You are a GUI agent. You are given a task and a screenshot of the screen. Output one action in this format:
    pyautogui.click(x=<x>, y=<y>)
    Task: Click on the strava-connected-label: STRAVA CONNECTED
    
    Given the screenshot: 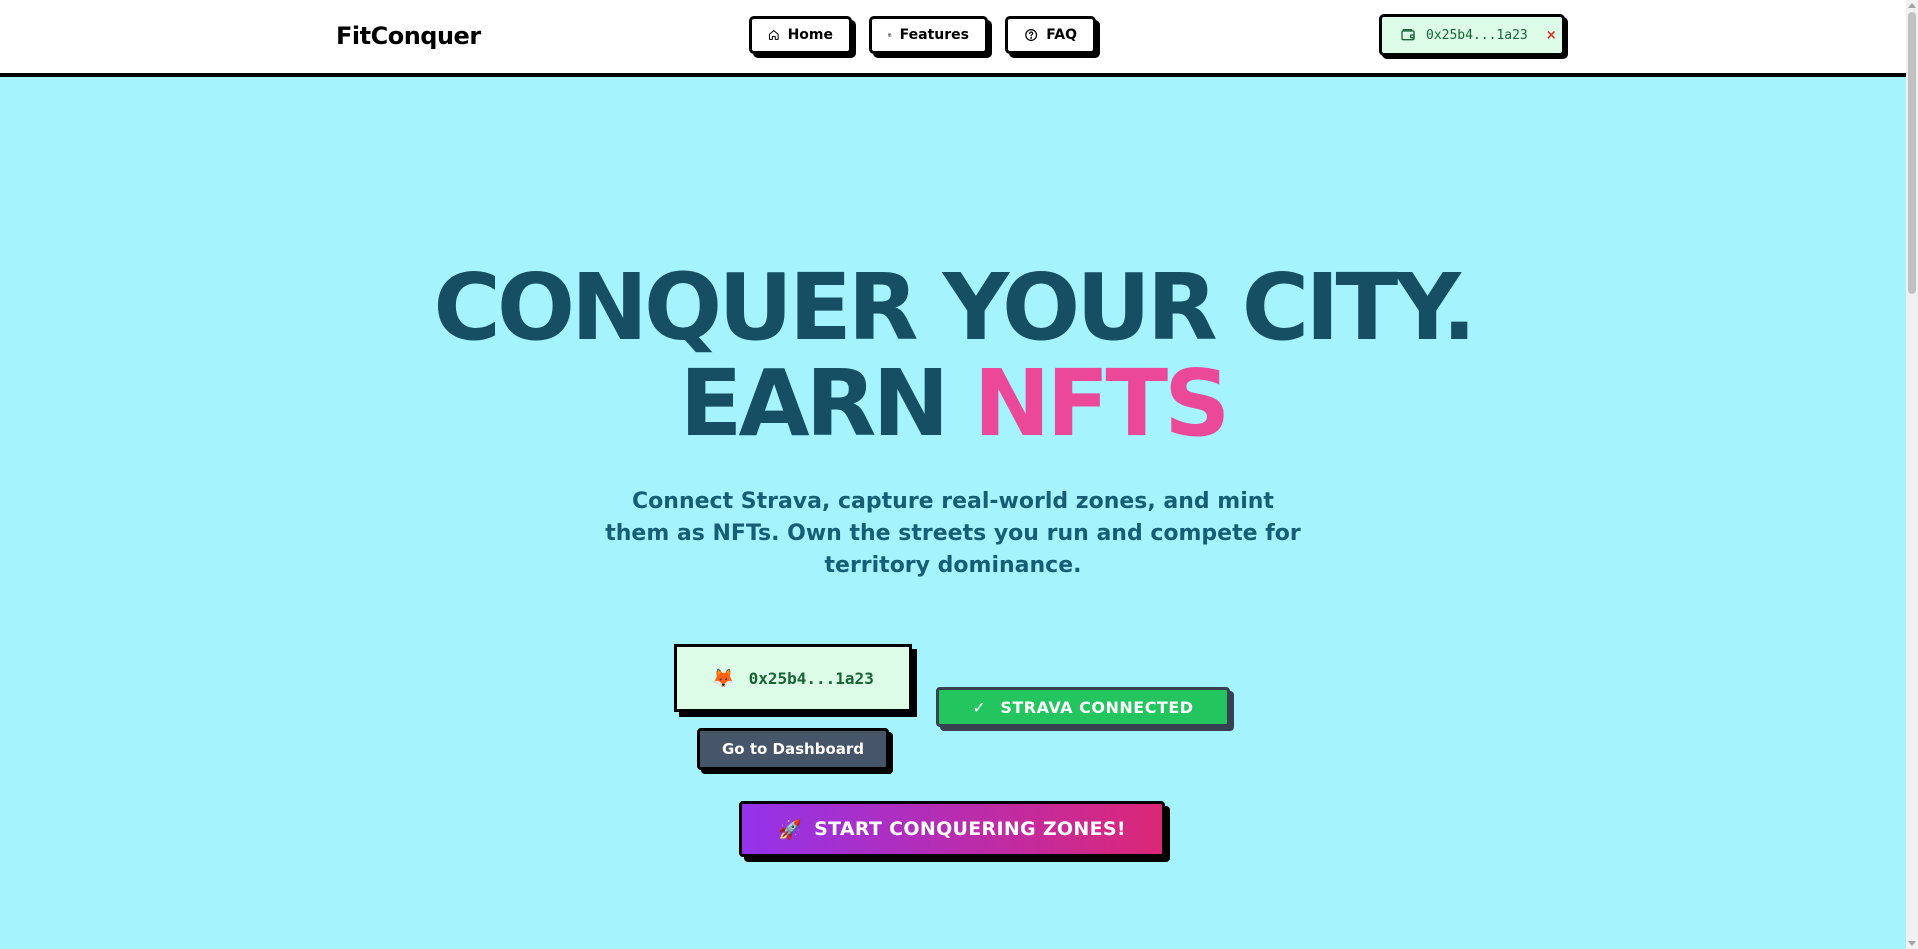 What is the action you would take?
    pyautogui.click(x=1097, y=707)
    